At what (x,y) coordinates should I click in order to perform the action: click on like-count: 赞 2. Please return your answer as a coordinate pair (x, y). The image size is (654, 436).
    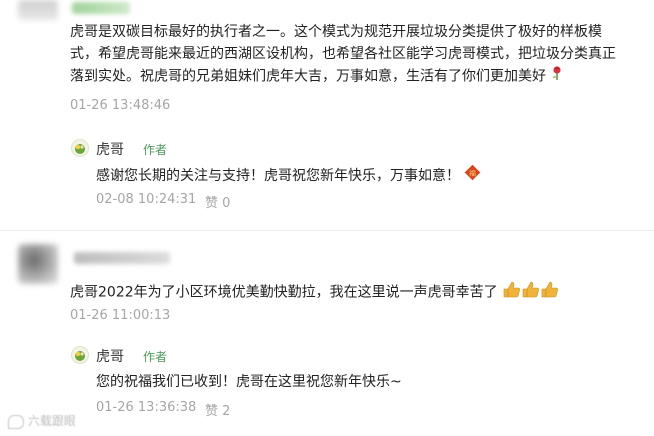
    Looking at the image, I should click on (217, 409).